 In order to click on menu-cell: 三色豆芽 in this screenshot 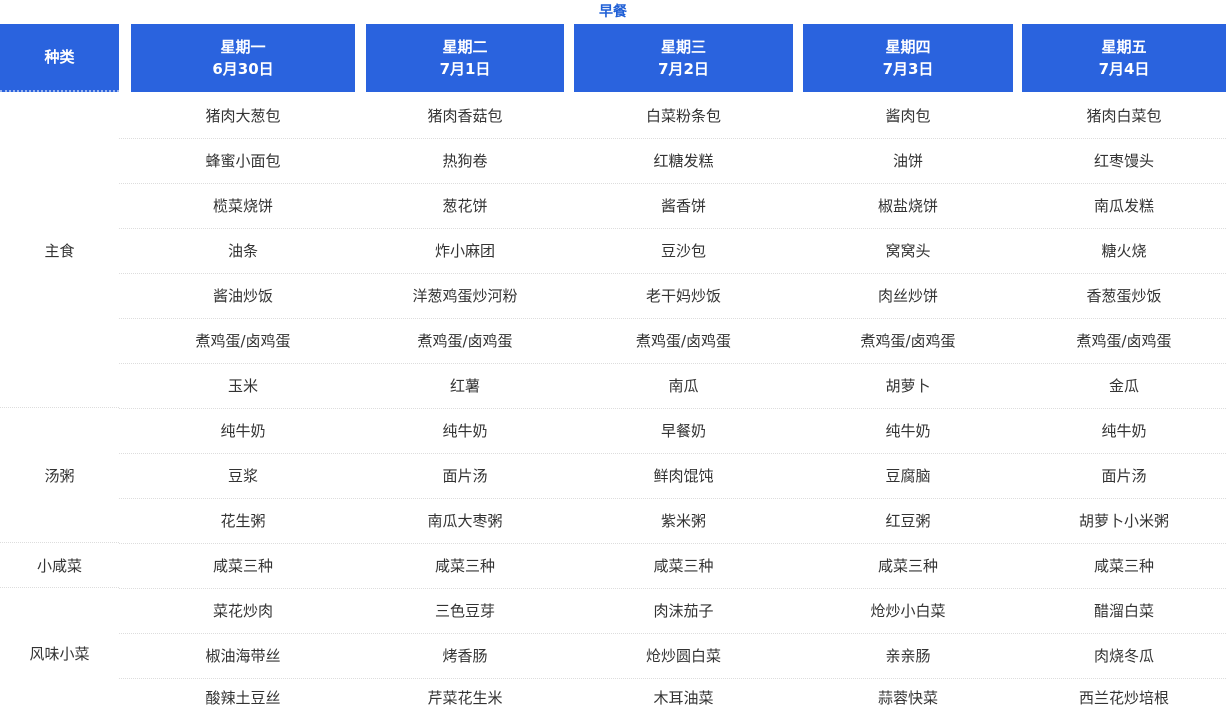, I will do `click(464, 611)`.